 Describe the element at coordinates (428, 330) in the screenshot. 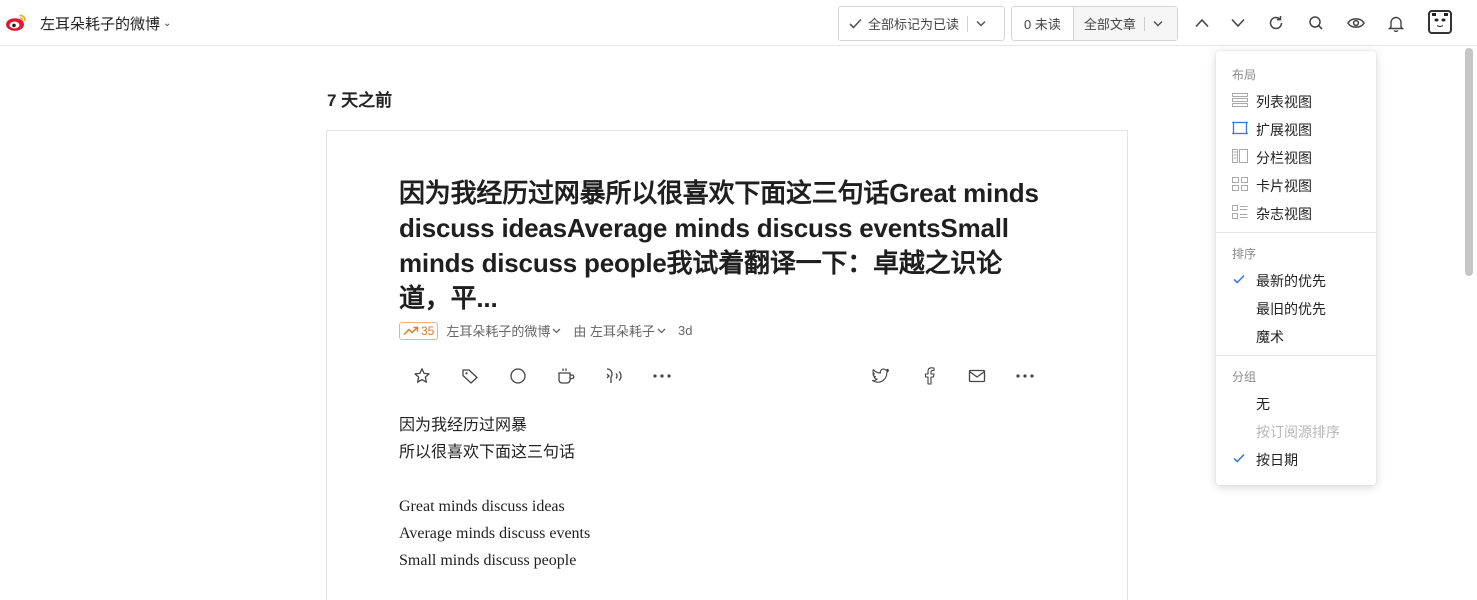

I see `engagement-count: 35` at that location.